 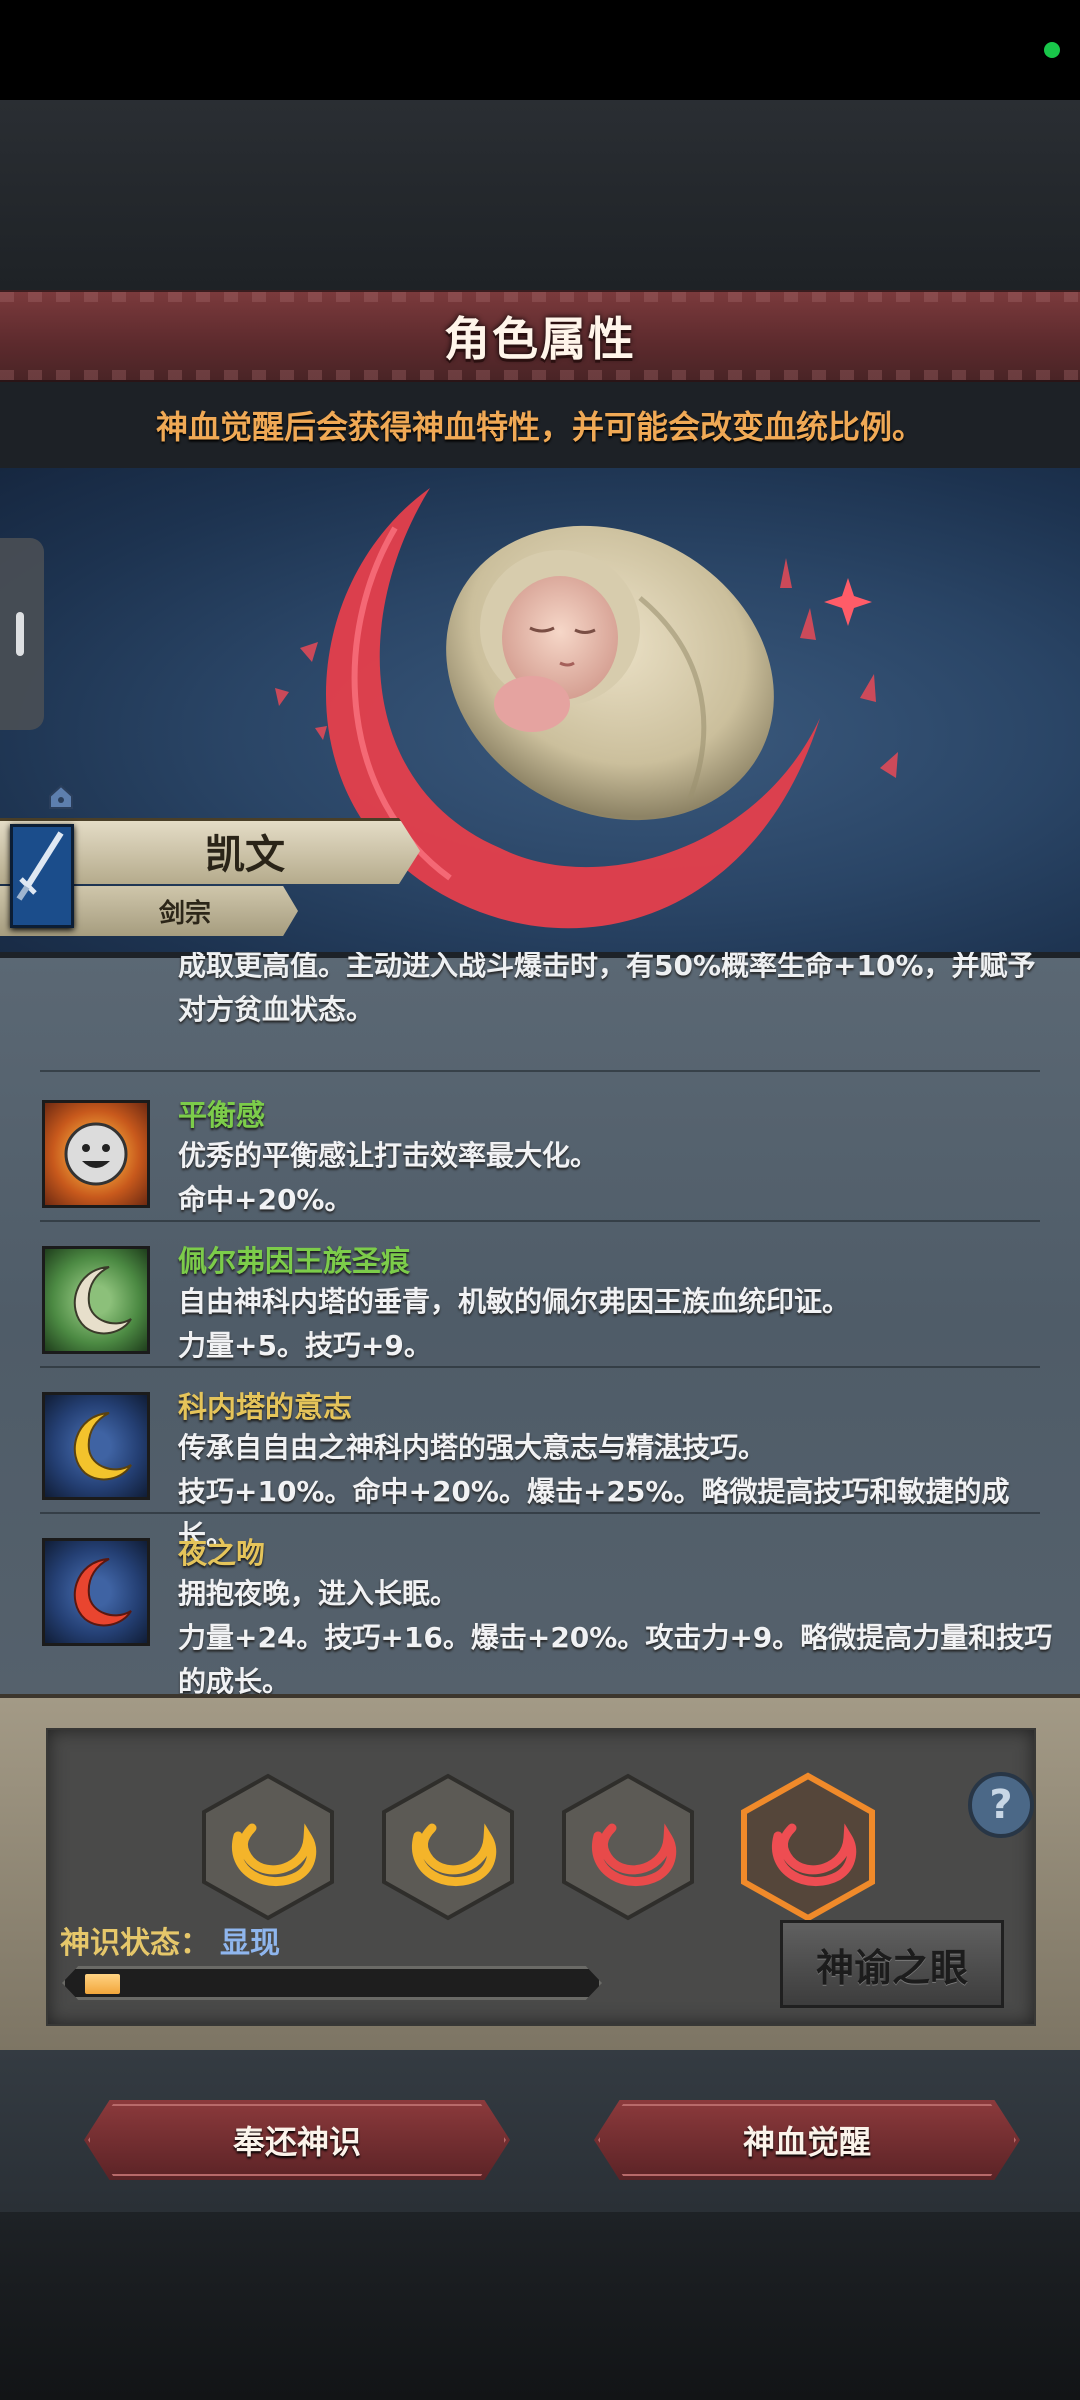 I want to click on trait-desc-line: 自由神科内塔的垂青，机敏的佩尔弗因王族血统印证。 力量+5。技巧+9。, so click(x=514, y=1323).